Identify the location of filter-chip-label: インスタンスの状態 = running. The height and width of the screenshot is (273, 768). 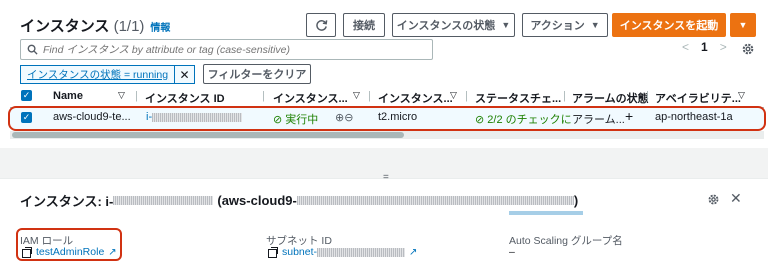
(98, 74).